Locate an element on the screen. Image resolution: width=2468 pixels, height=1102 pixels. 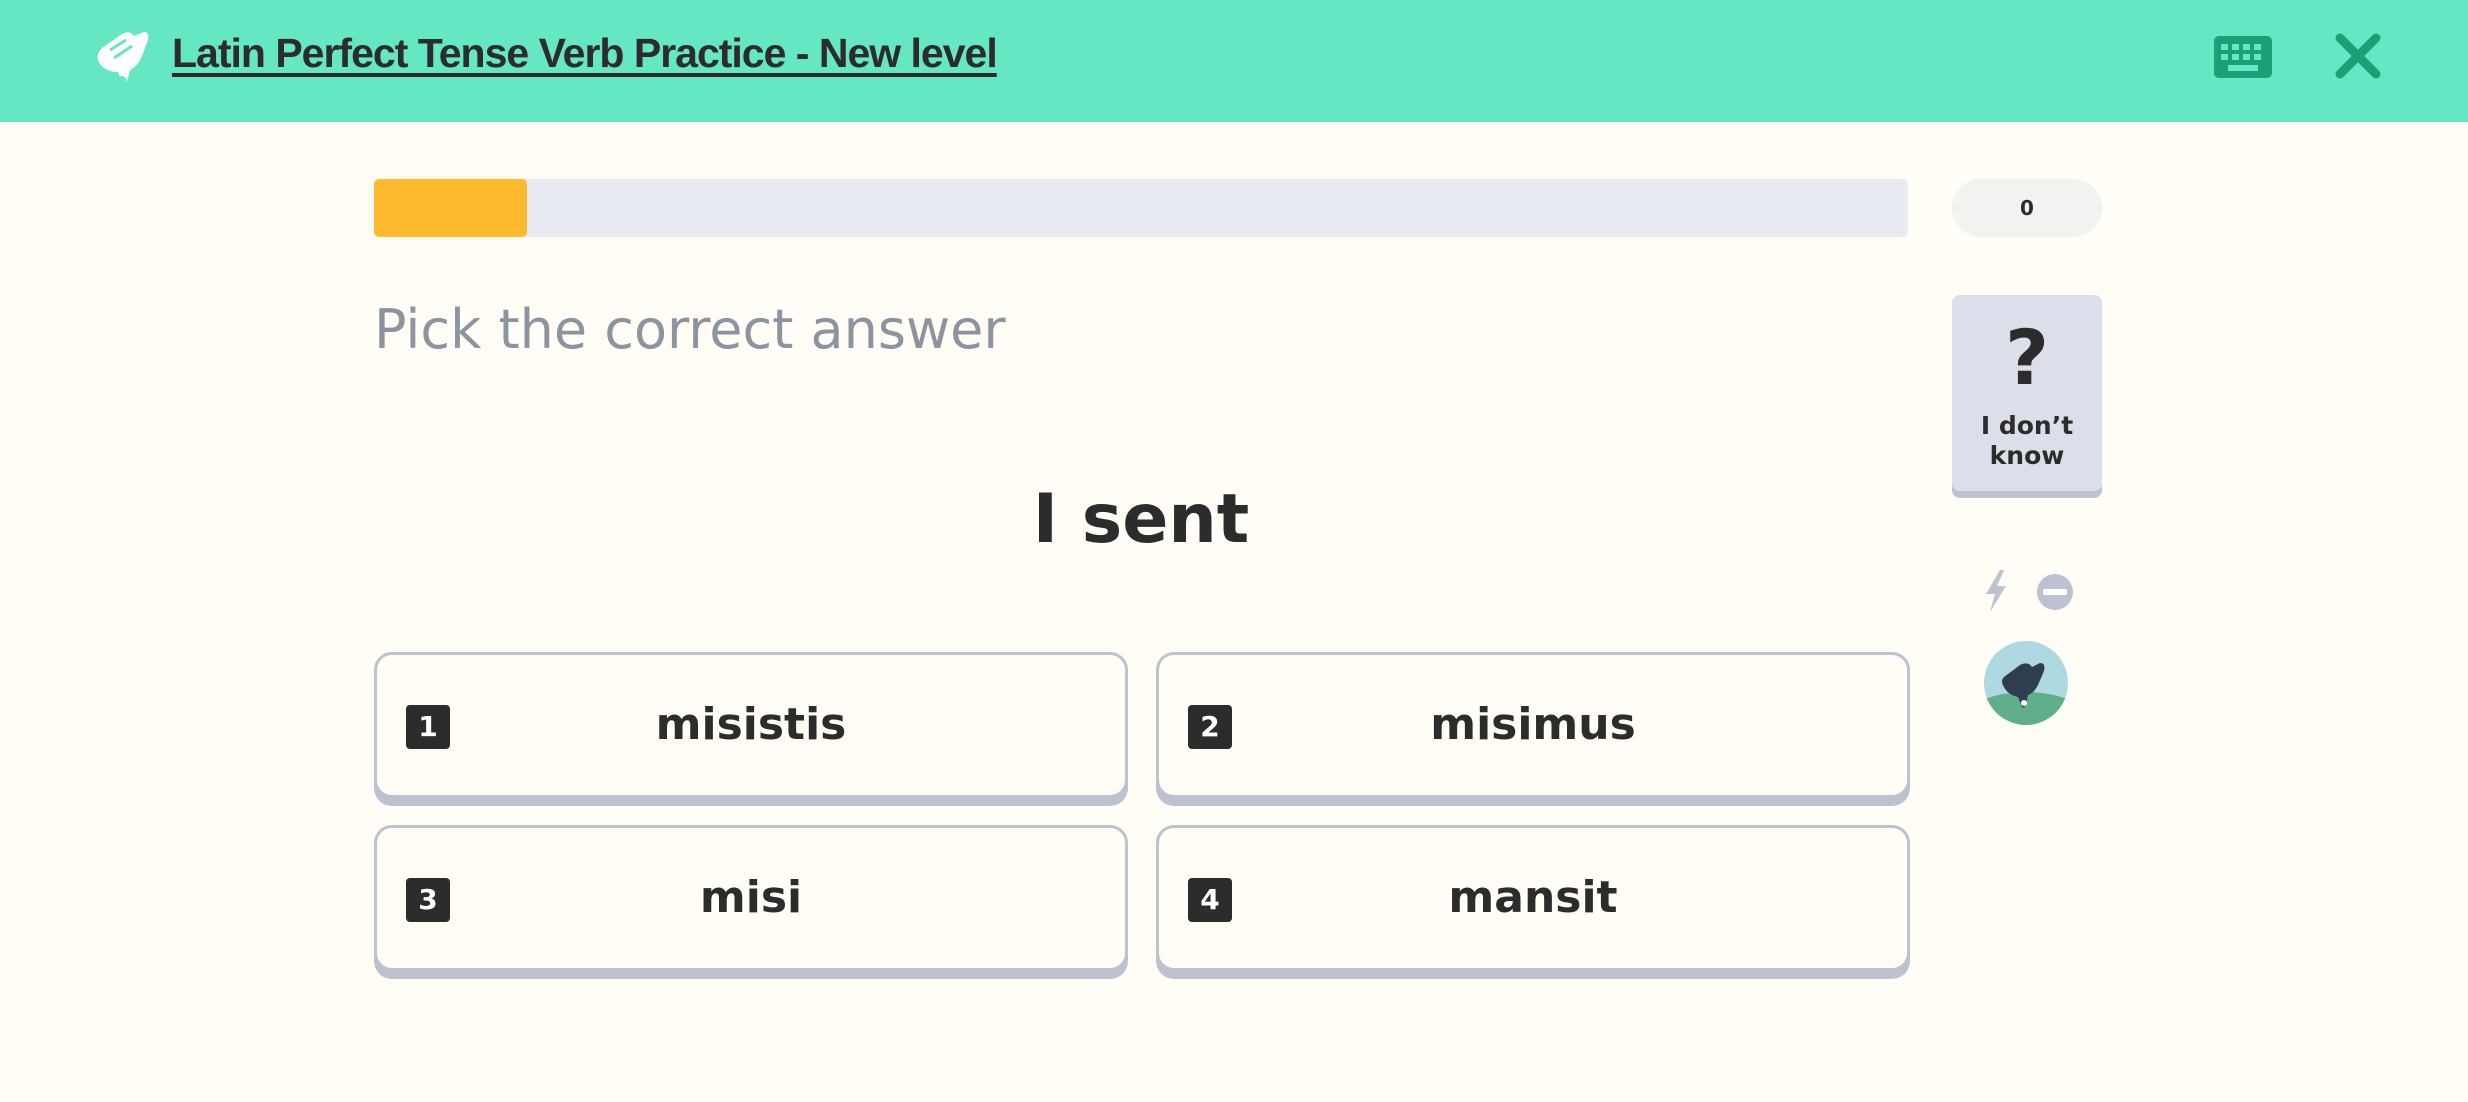
answer-choice-4: 4 mansit is located at coordinates (1533, 898).